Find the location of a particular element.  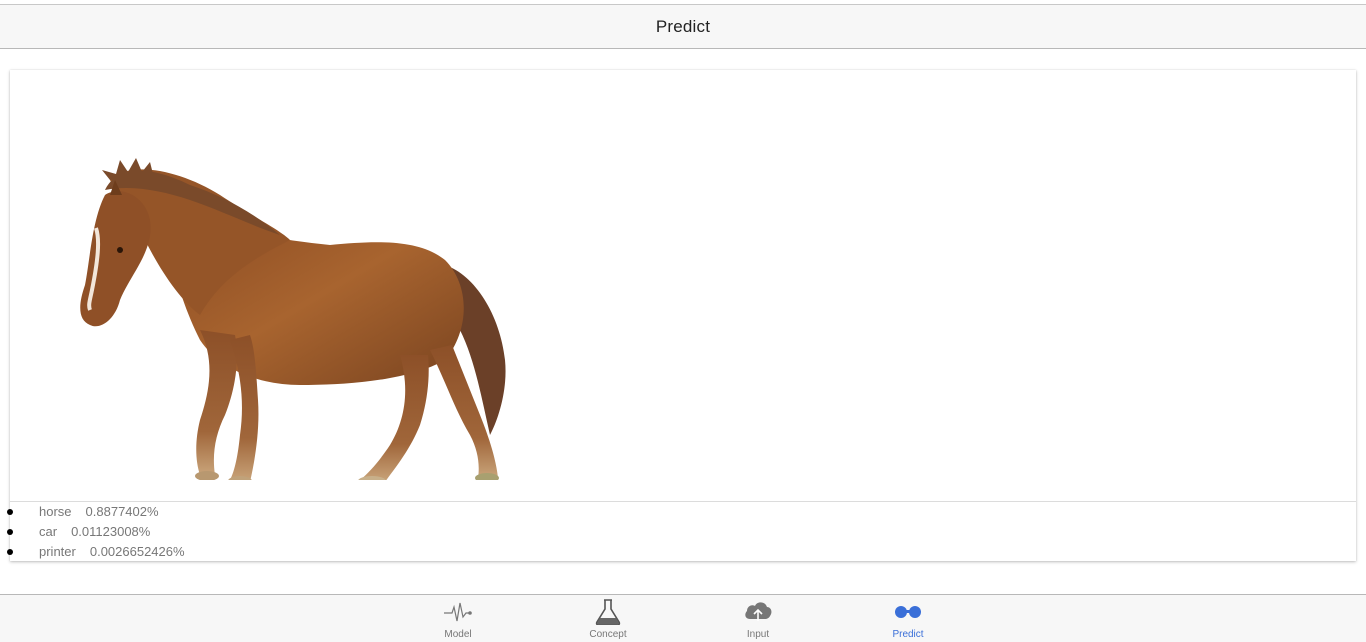

tab-concept: Concept is located at coordinates (608, 618).